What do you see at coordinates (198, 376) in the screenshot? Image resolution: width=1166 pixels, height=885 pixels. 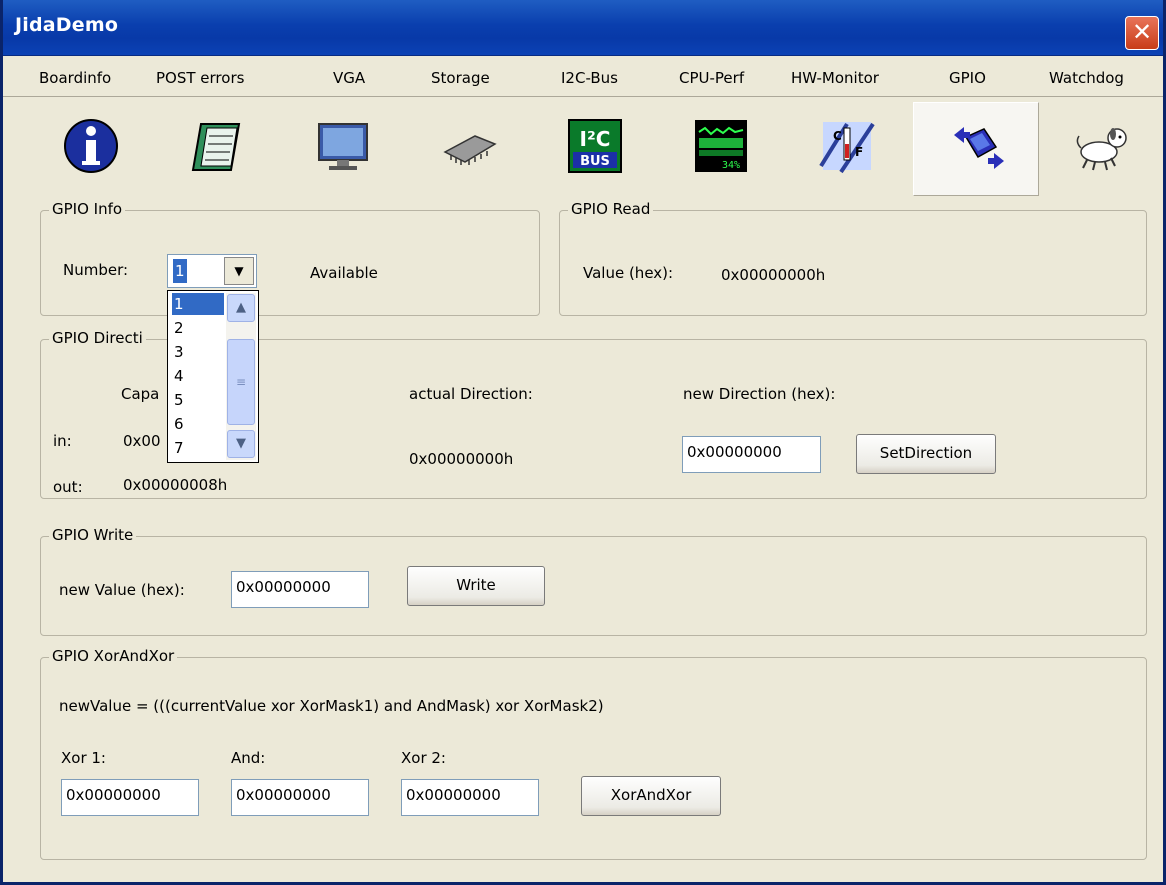 I see `dropdown-option: 4` at bounding box center [198, 376].